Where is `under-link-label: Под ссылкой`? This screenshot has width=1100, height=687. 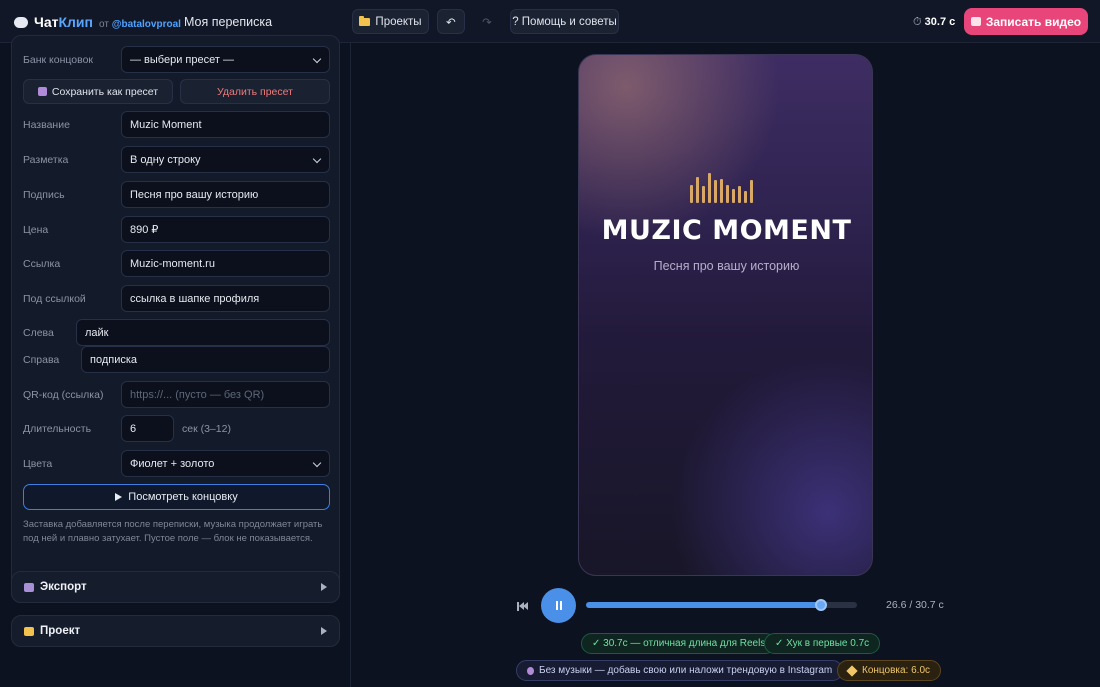 under-link-label: Под ссылкой is located at coordinates (54, 299).